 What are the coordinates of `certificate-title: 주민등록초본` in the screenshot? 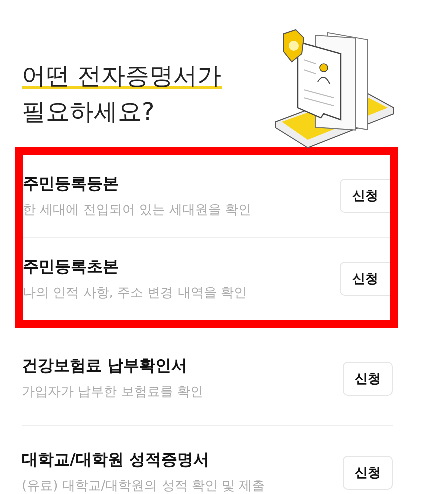 It's located at (71, 267).